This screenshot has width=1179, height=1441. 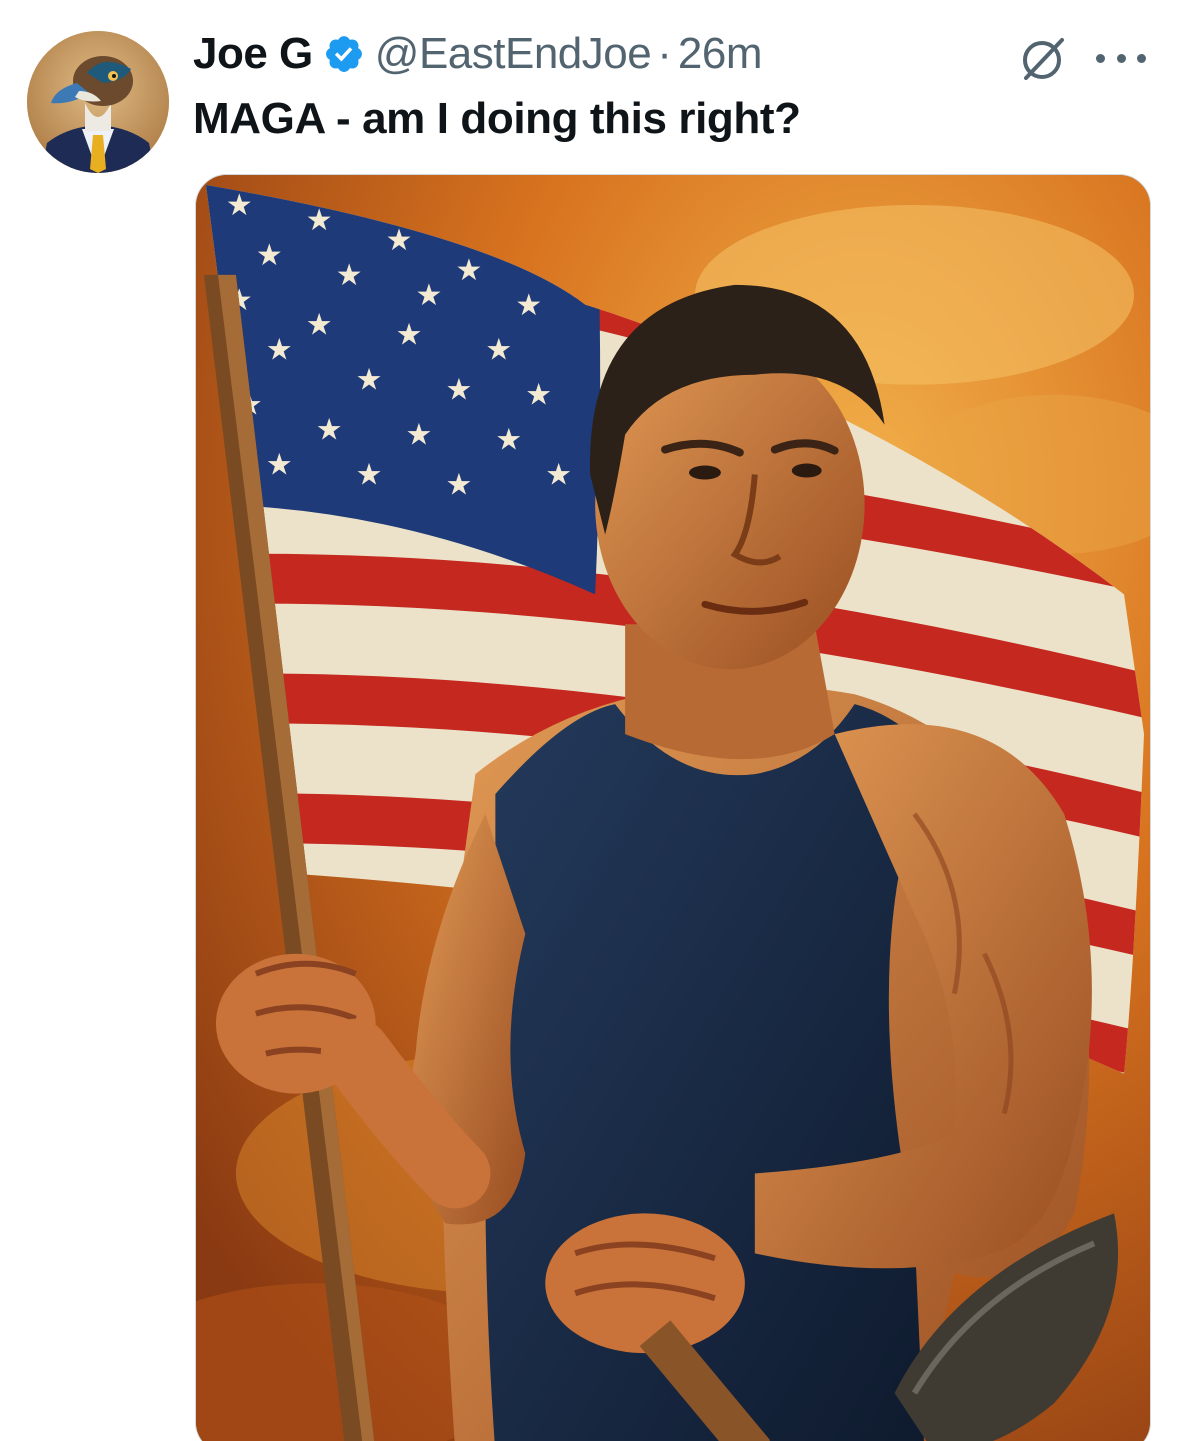 I want to click on duck-avatar-icon, so click(x=98, y=102).